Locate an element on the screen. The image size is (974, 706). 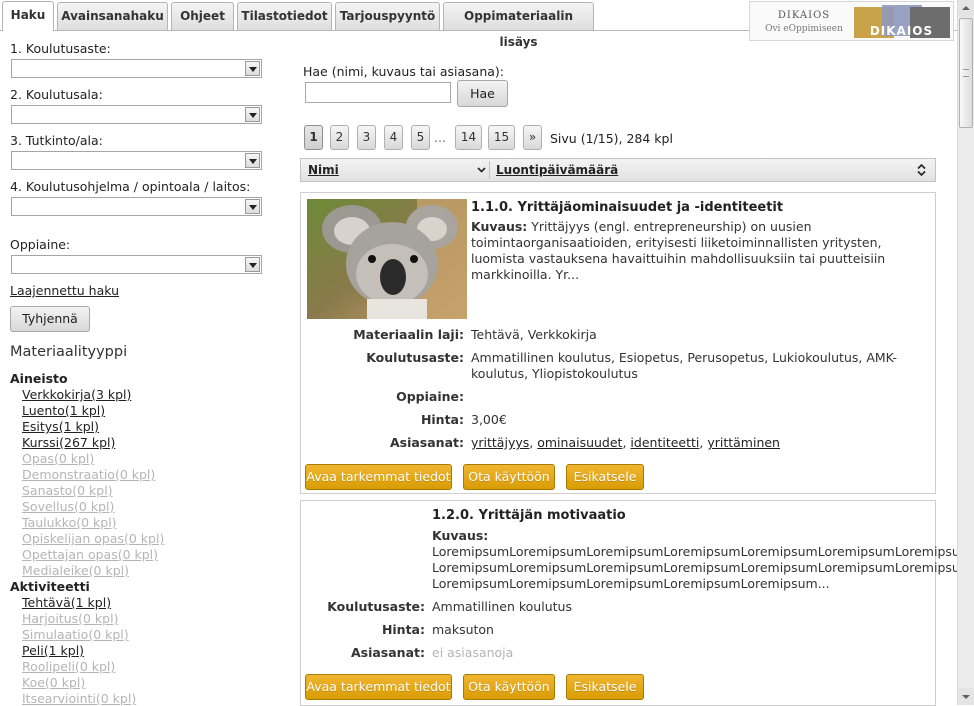
next-page-button: » is located at coordinates (532, 137).